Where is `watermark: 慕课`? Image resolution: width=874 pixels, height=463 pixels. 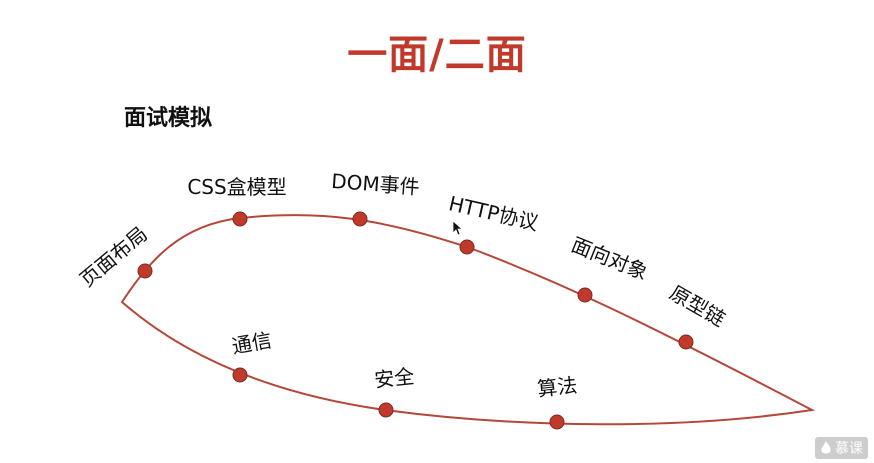
watermark: 慕课 is located at coordinates (841, 448).